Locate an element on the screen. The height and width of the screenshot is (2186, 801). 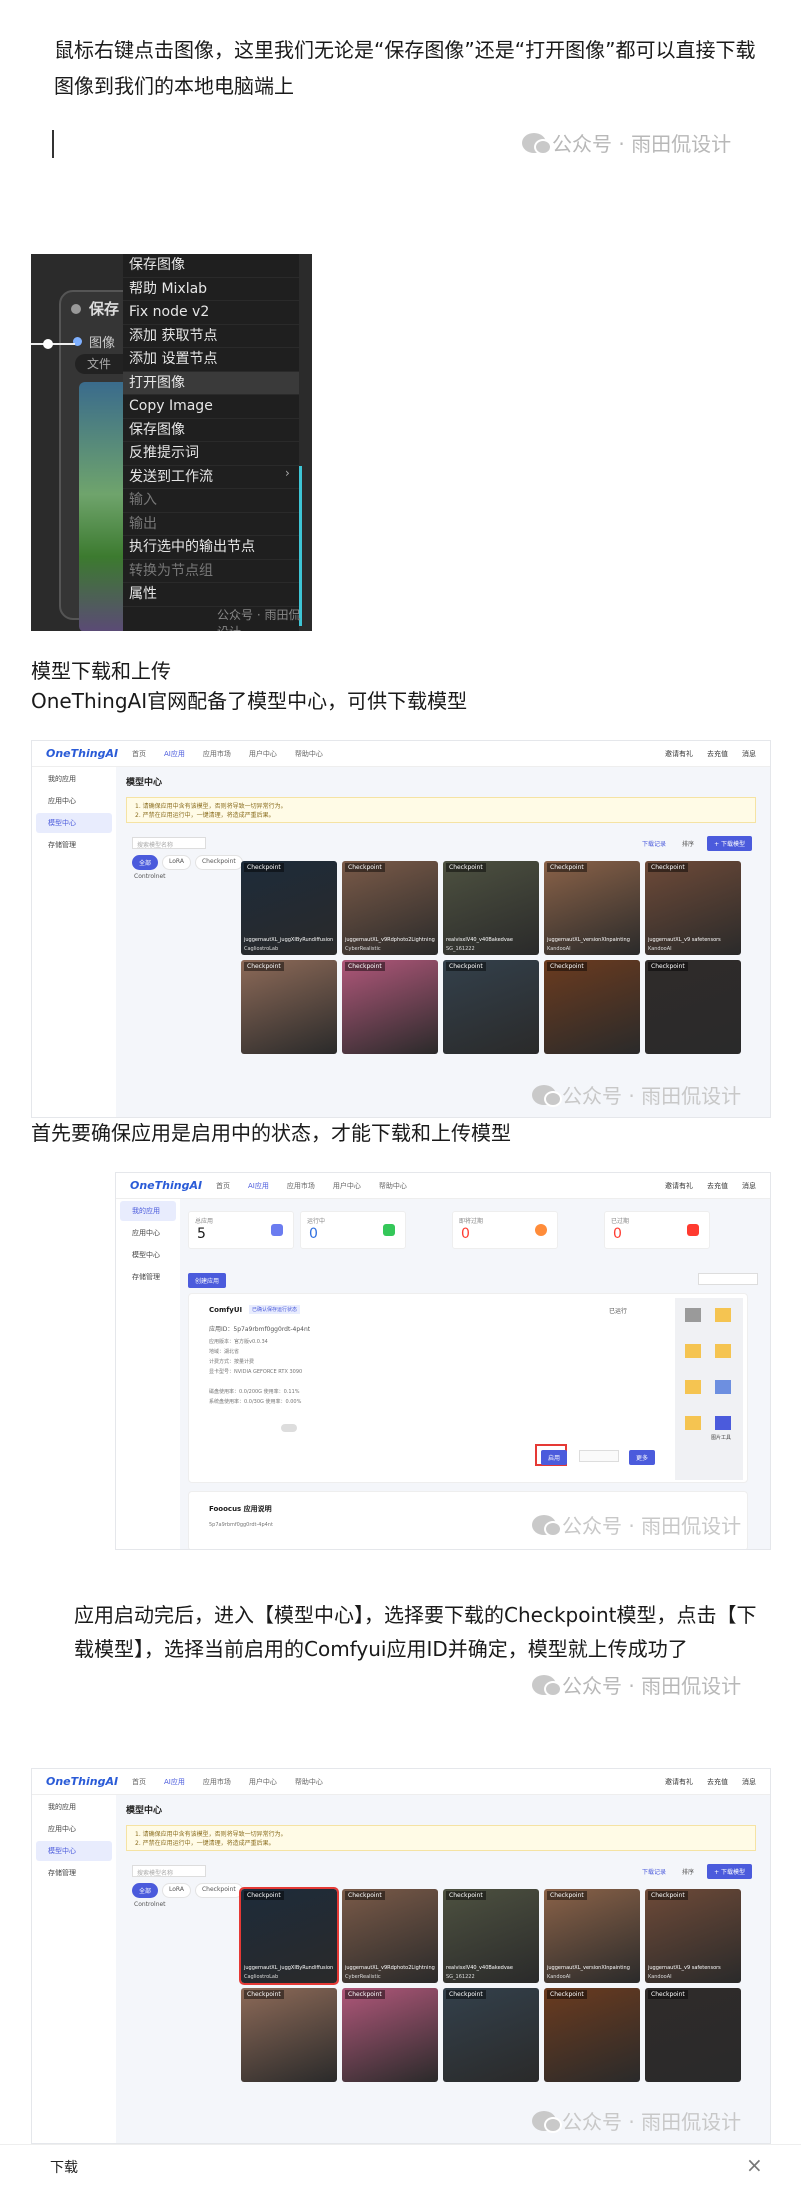
menu-item-open-image: 打开图像 is located at coordinates (211, 383).